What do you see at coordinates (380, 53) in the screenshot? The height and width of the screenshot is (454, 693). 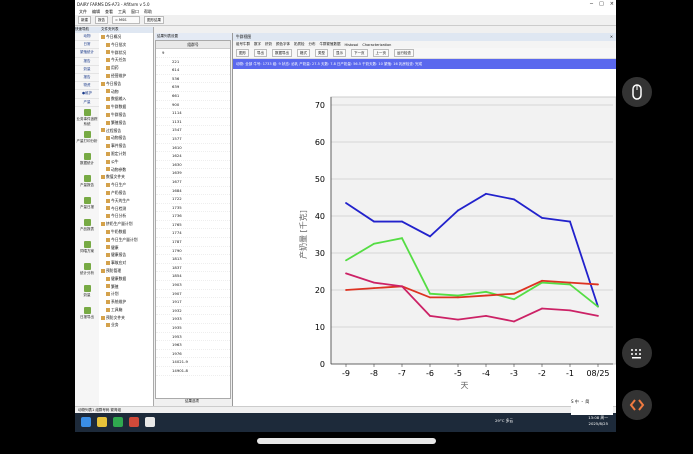 I see `chart-tool-button: 上一页` at bounding box center [380, 53].